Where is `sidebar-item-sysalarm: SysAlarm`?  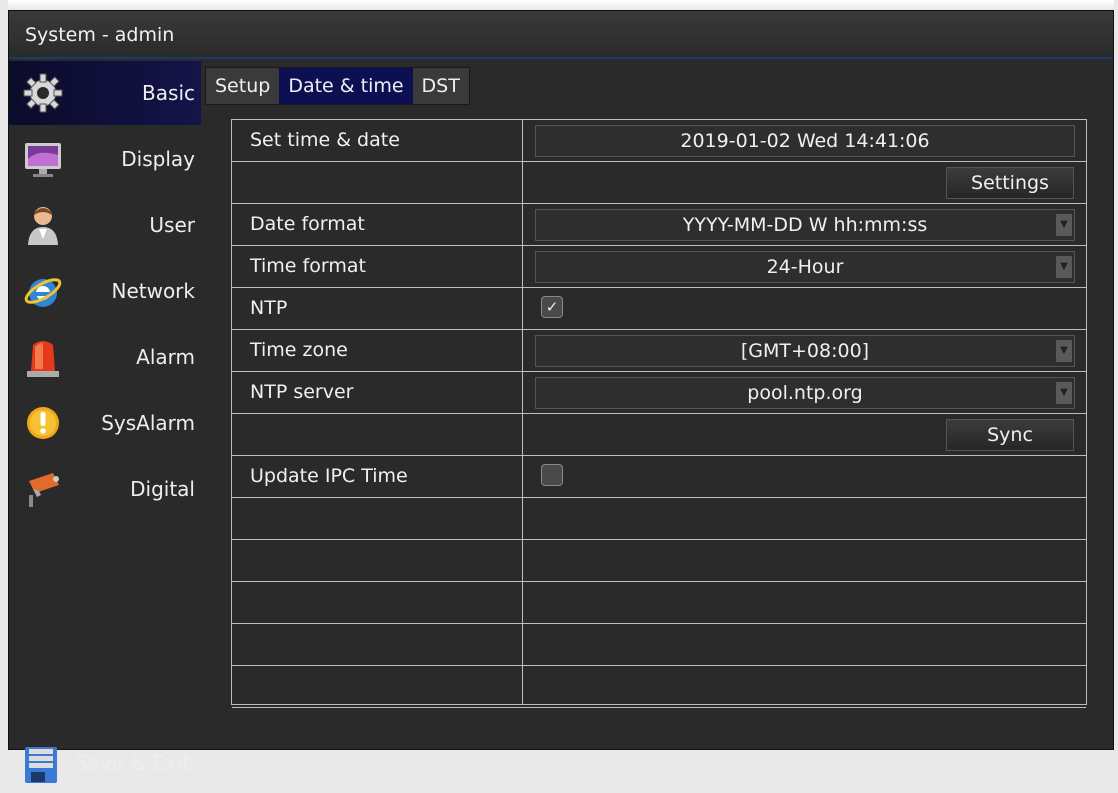
sidebar-item-sysalarm: SysAlarm is located at coordinates (105, 423).